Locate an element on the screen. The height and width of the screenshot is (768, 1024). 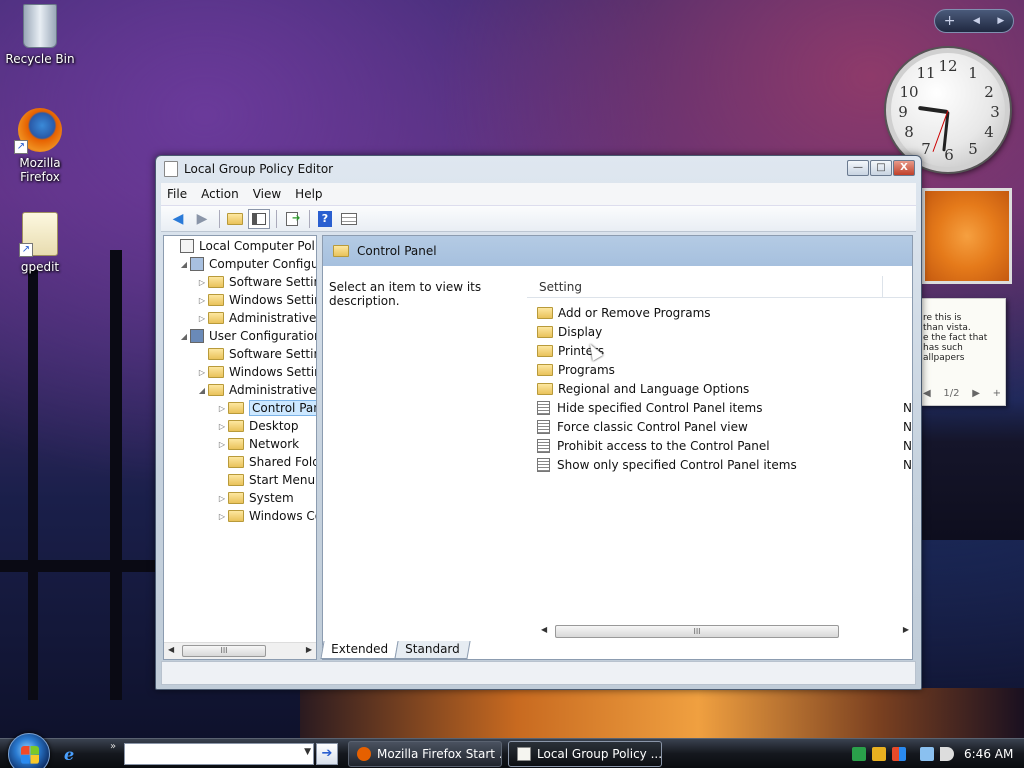
tab-extended: Extended is located at coordinates (359, 650).